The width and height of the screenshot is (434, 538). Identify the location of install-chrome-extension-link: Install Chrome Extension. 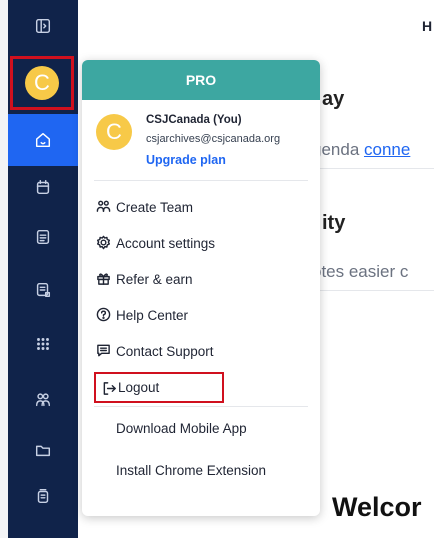
(201, 470).